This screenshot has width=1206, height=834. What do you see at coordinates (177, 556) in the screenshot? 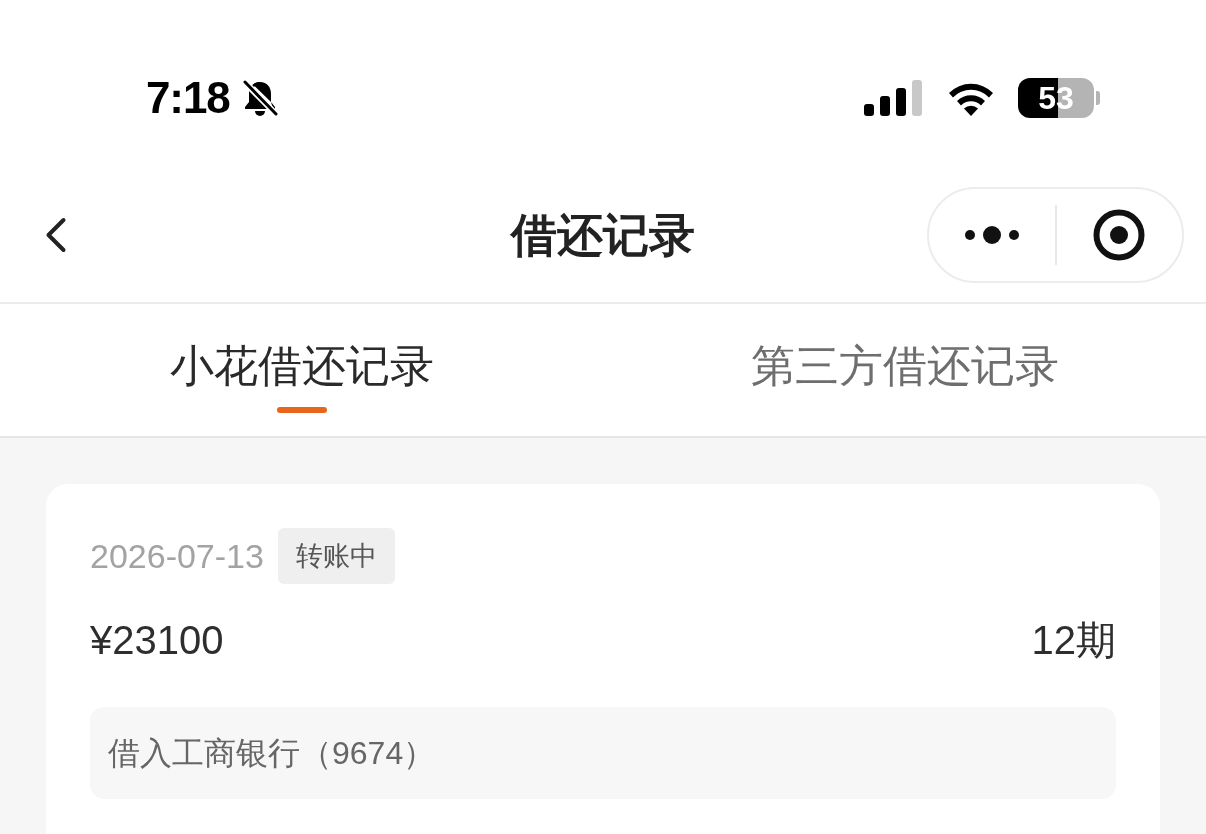
I see `record-date: 2026-07-13` at bounding box center [177, 556].